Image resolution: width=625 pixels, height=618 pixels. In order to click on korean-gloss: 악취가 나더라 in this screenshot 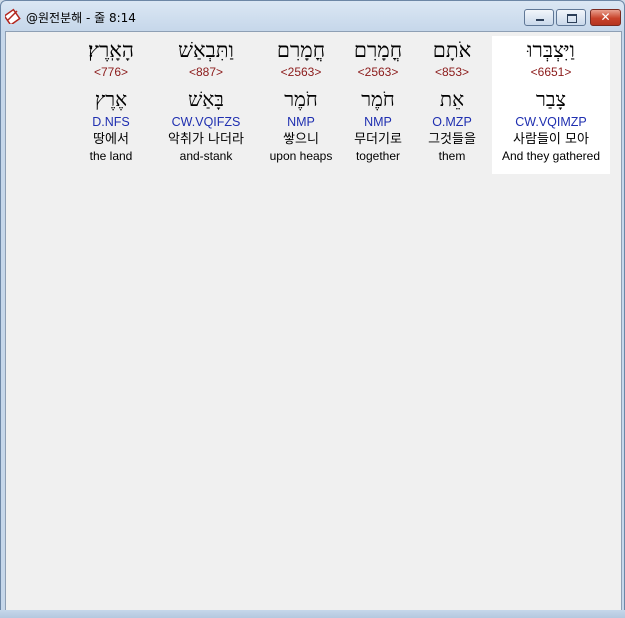, I will do `click(206, 139)`.